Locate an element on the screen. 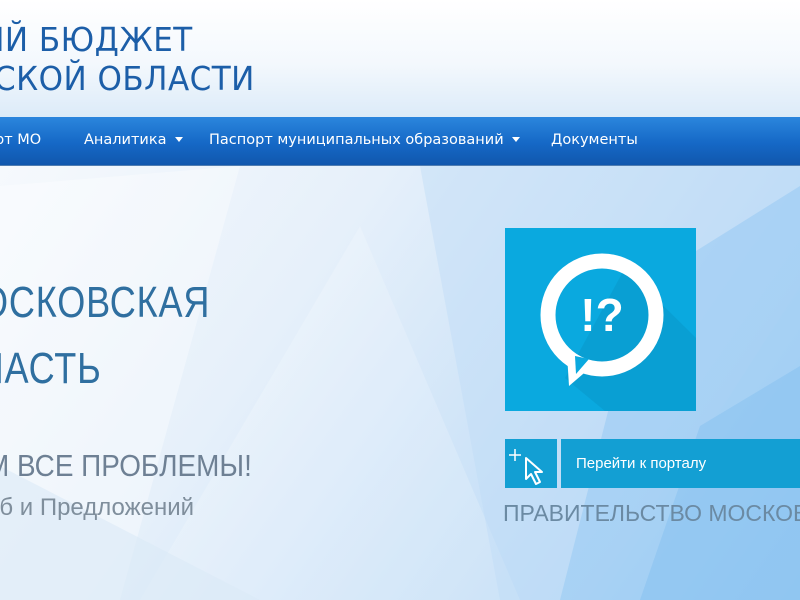 This screenshot has height=600, width=800. go-to-portal-button: Перейти к порталу is located at coordinates (680, 463).